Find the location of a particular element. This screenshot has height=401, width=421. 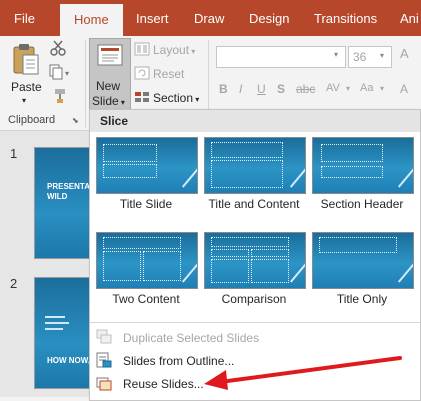

layout-title-only is located at coordinates (363, 260).